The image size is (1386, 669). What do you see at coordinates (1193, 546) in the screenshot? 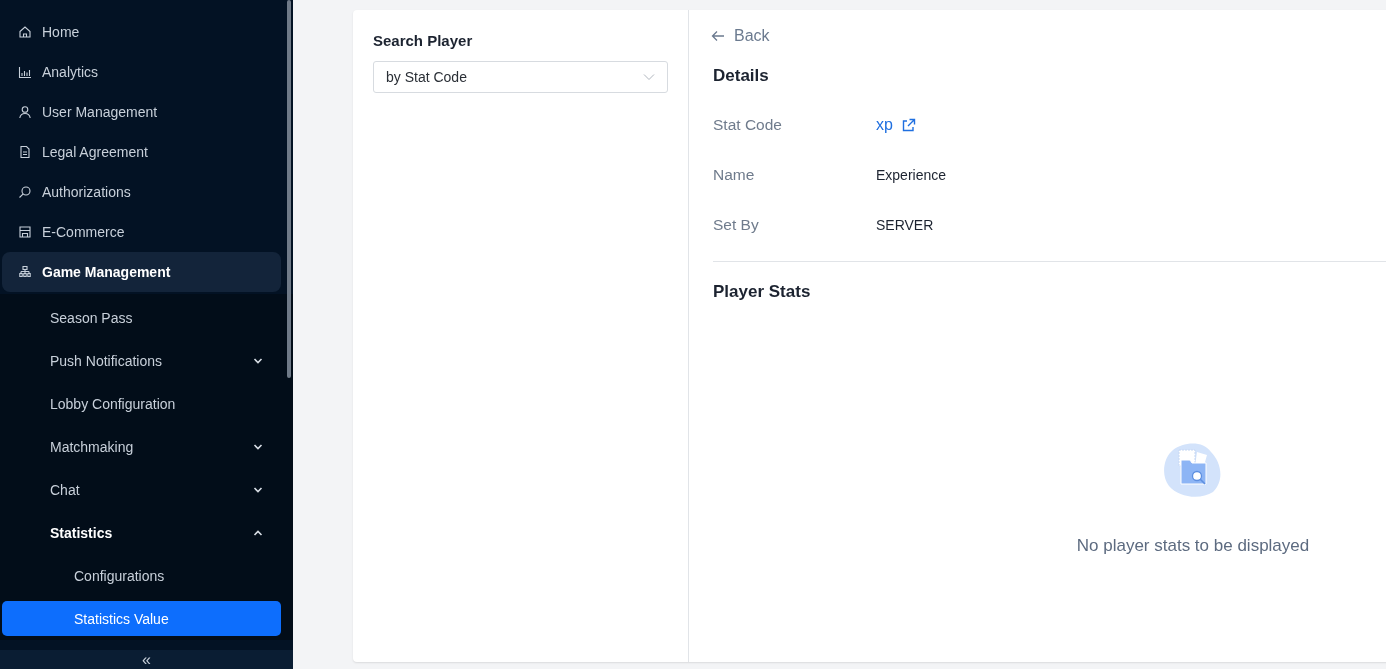
I see `empty-message: No player stats to be displayed` at bounding box center [1193, 546].